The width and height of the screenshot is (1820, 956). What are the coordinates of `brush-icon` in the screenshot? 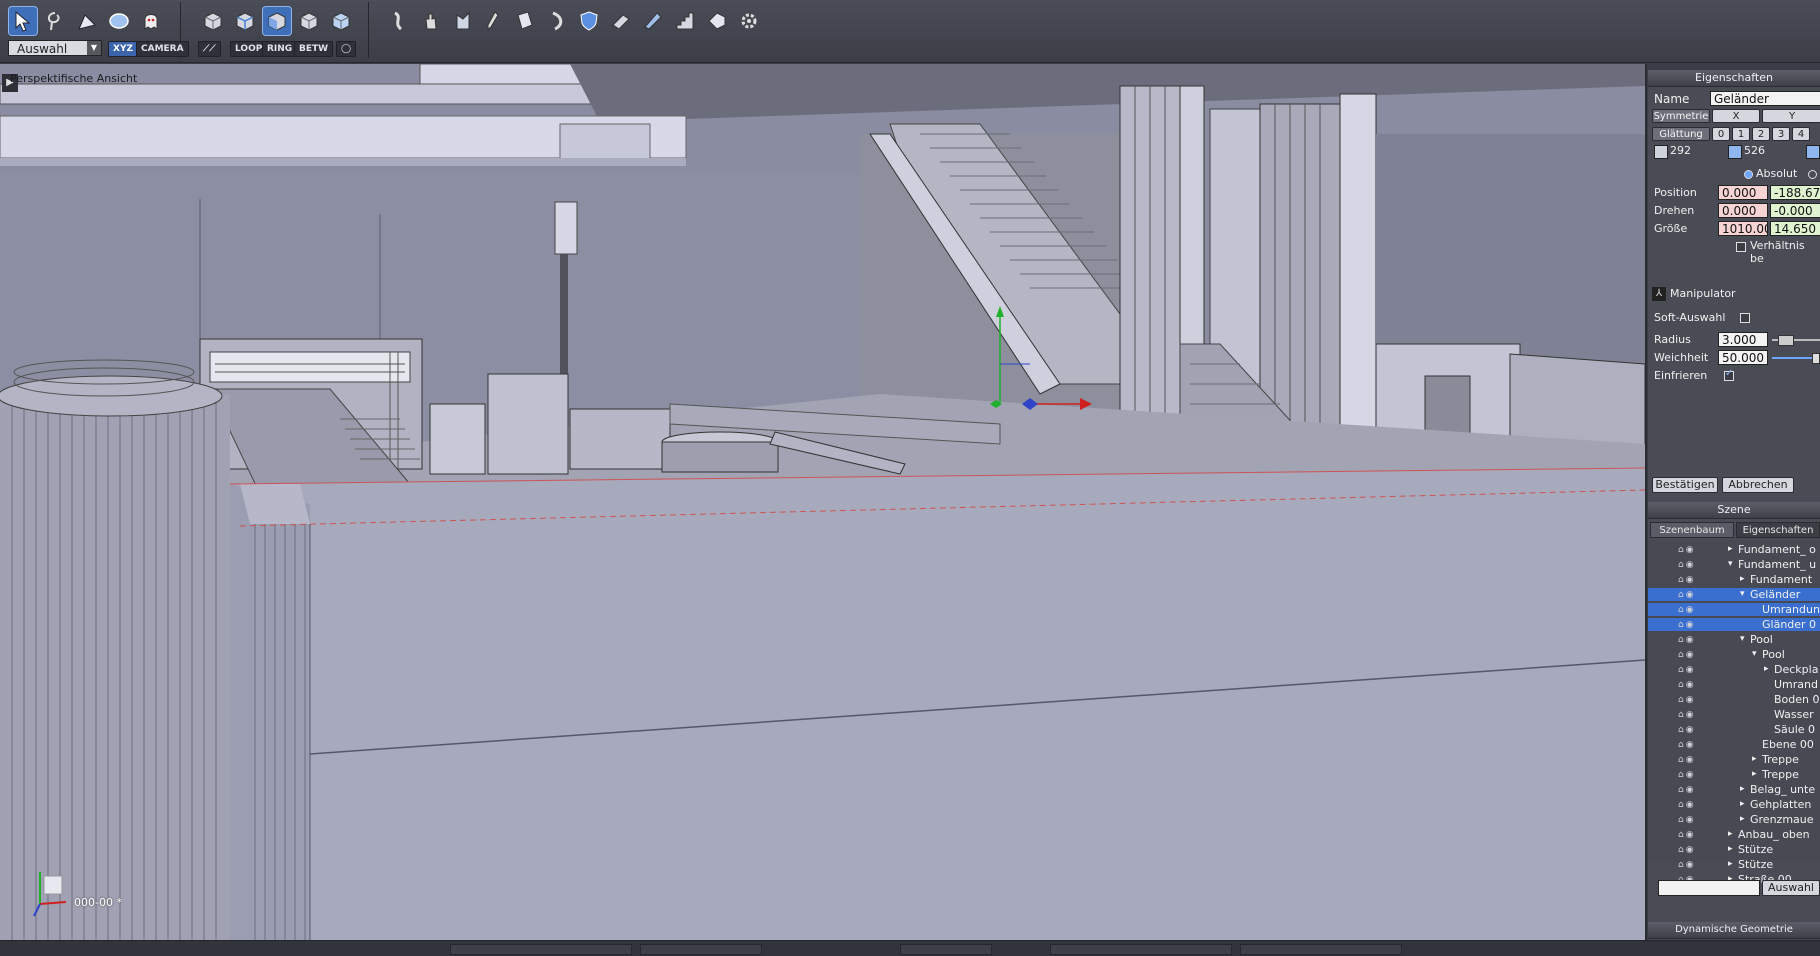 It's located at (493, 21).